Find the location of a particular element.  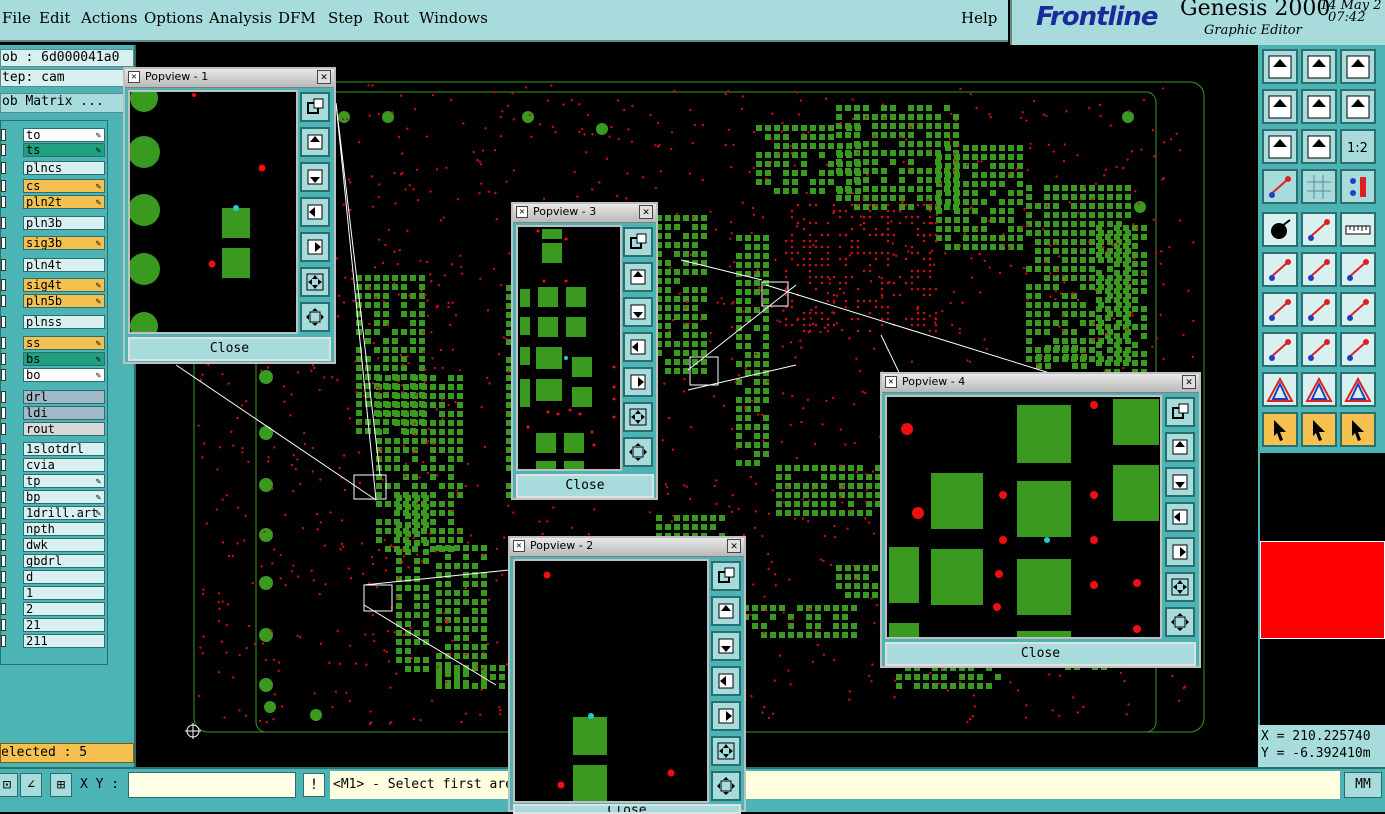

popview-2-close-button: Close is located at coordinates (627, 809).